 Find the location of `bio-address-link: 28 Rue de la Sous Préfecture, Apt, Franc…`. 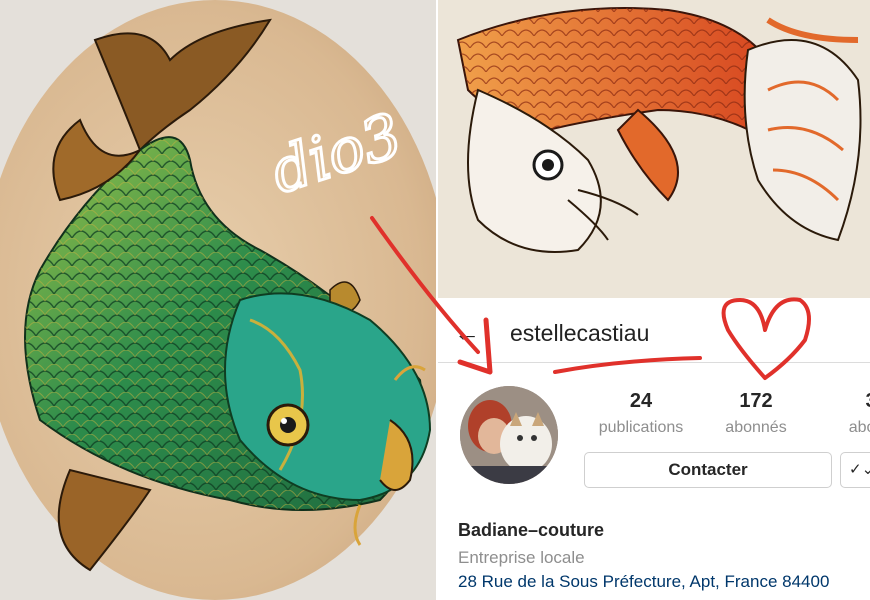

bio-address-link: 28 Rue de la Sous Préfecture, Apt, Franc… is located at coordinates (643, 582).